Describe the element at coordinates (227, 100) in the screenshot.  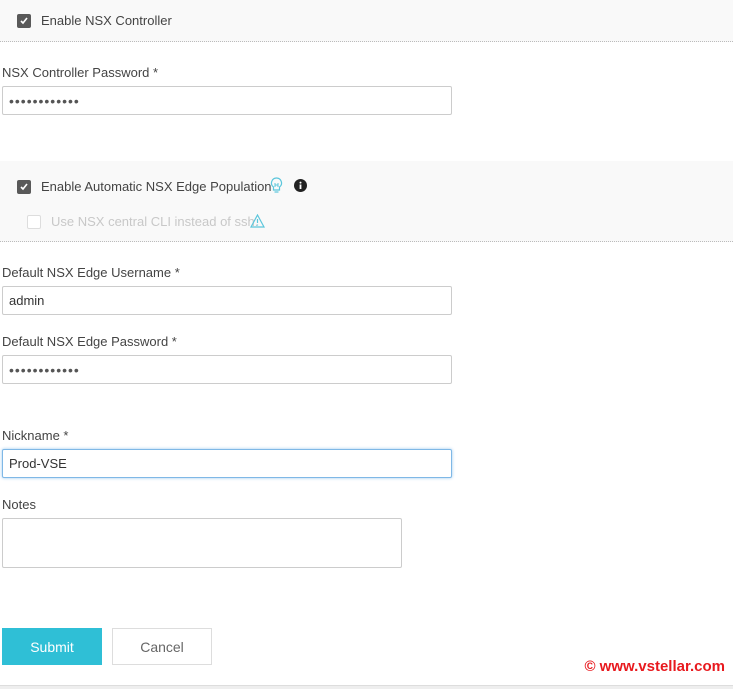
I see `controller-password-input: ••••••••••••` at that location.